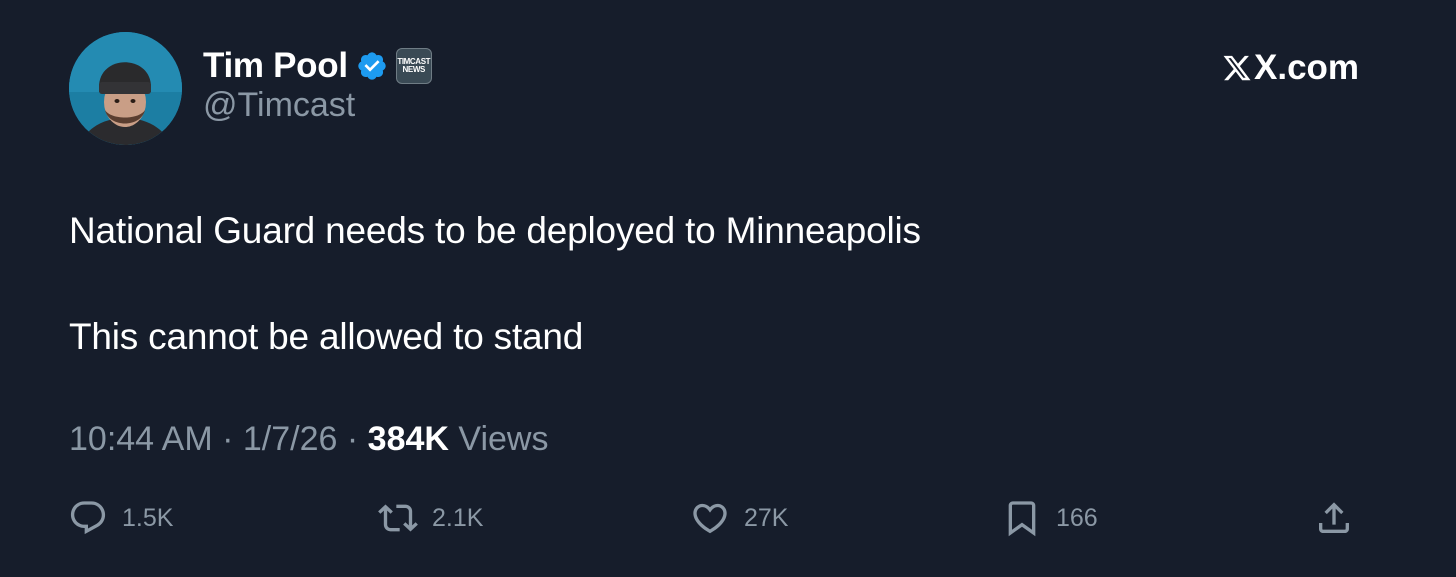  Describe the element at coordinates (372, 66) in the screenshot. I see `verified-badge-icon` at that location.